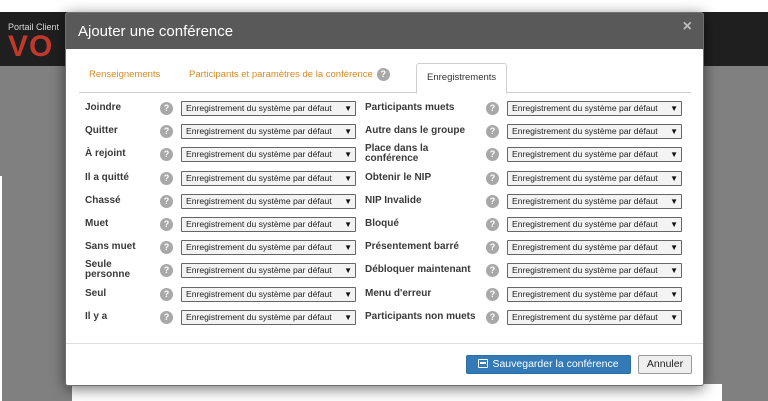 The height and width of the screenshot is (401, 768). I want to click on footer-divider, so click(384, 343).